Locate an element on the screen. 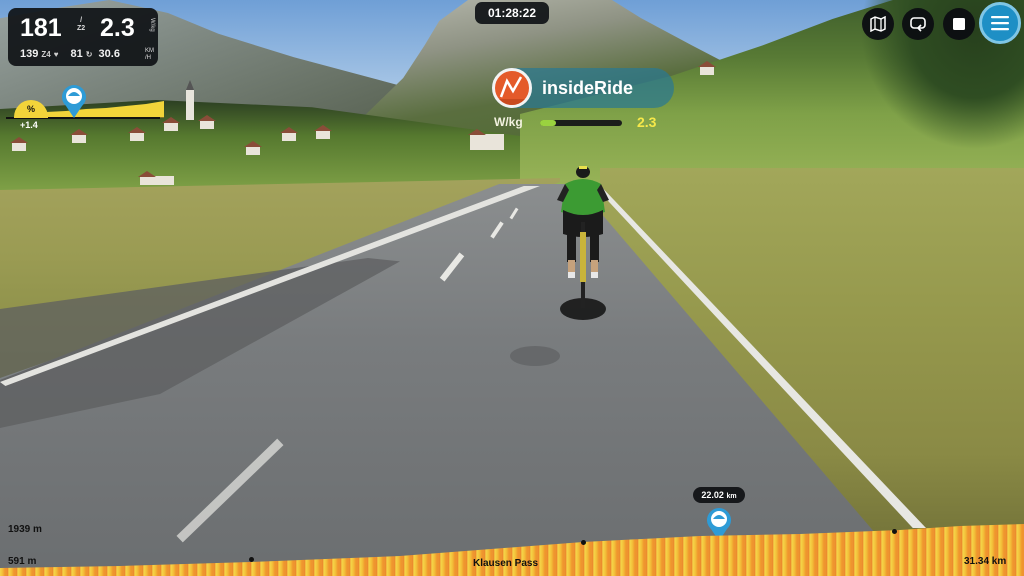 Image resolution: width=1024 pixels, height=576 pixels. grade-delta: +1.4 is located at coordinates (29, 125).